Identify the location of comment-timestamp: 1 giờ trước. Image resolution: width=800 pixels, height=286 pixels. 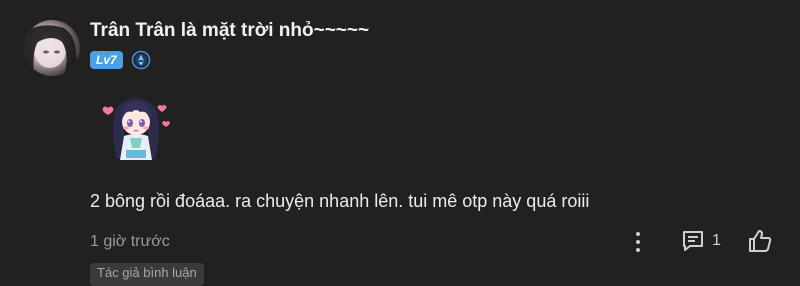
(130, 241).